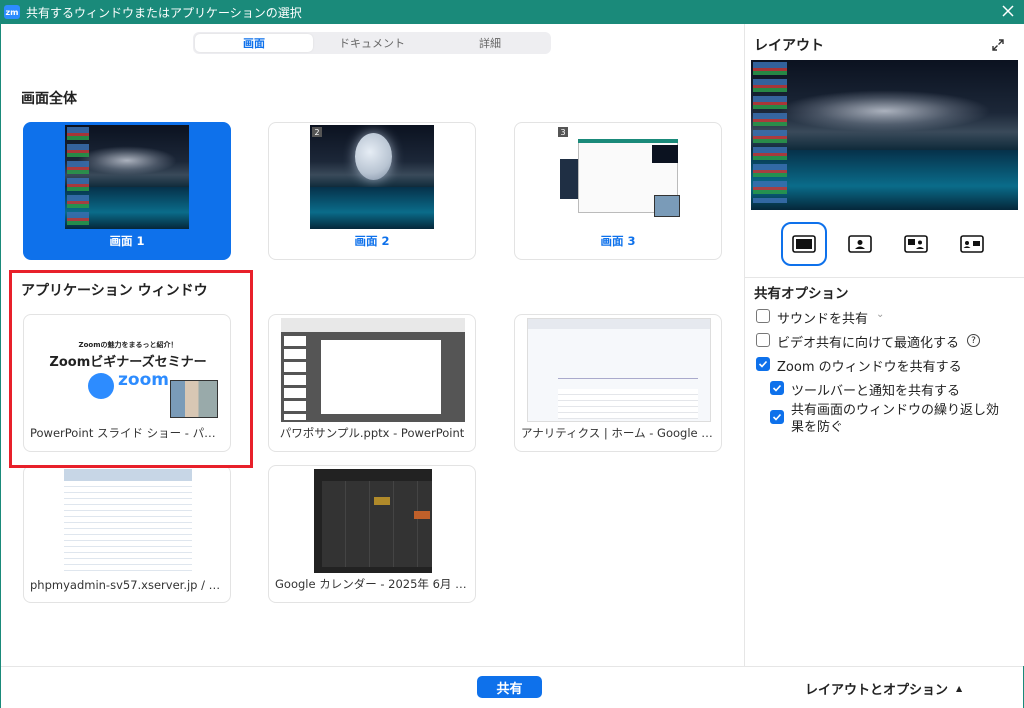 The height and width of the screenshot is (708, 1024). I want to click on screen-card-label: 画面 3, so click(618, 241).